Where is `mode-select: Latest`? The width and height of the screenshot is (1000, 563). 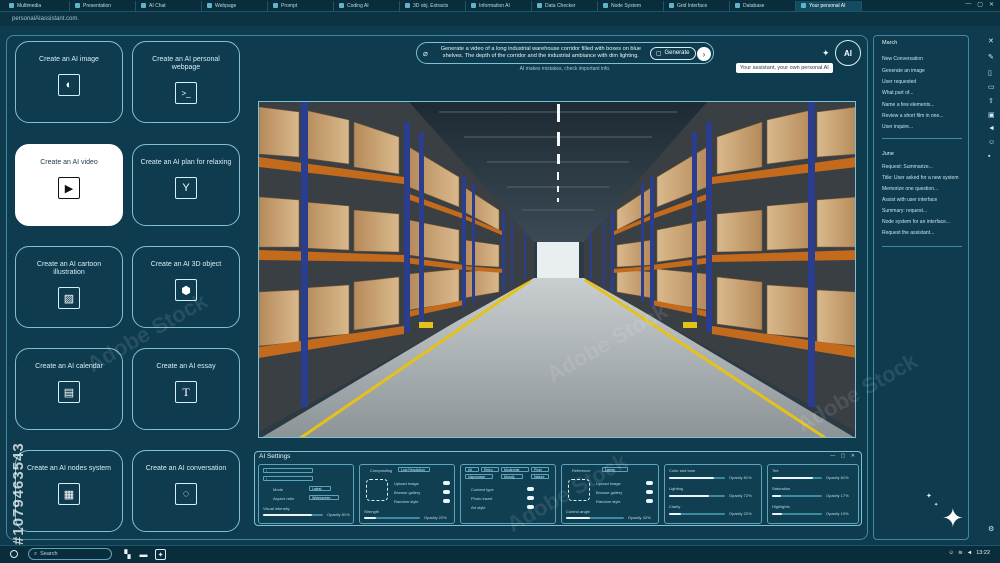
mode-select: Latest is located at coordinates (320, 488).